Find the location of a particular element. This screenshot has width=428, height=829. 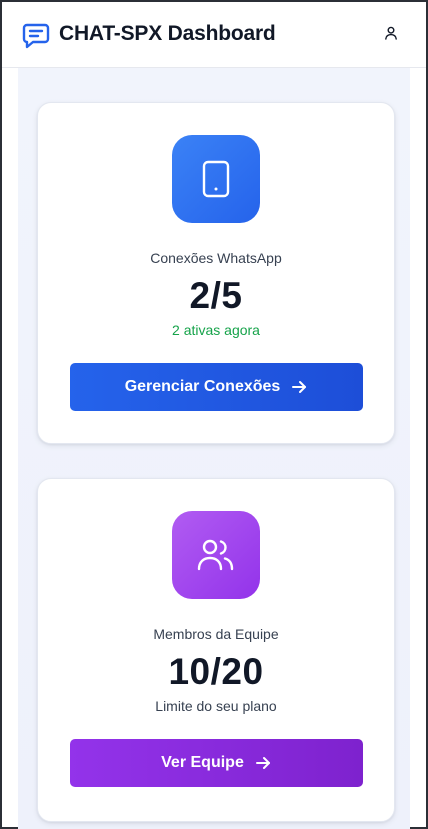

card-status-text: Limite do seu plano is located at coordinates (216, 706).